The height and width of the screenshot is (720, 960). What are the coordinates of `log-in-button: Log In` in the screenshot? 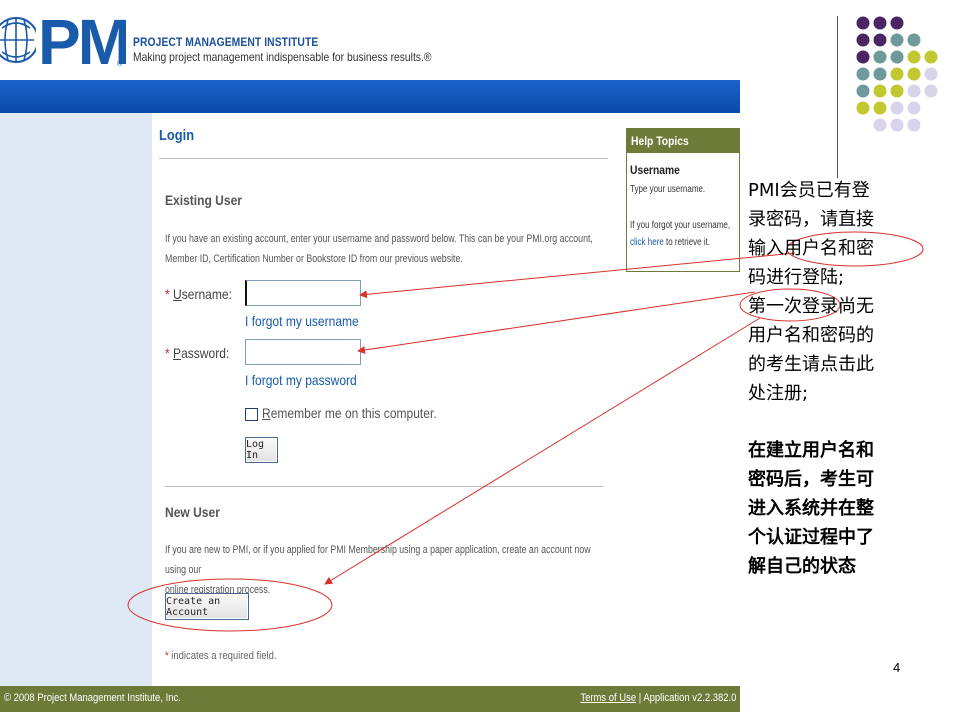 It's located at (261, 450).